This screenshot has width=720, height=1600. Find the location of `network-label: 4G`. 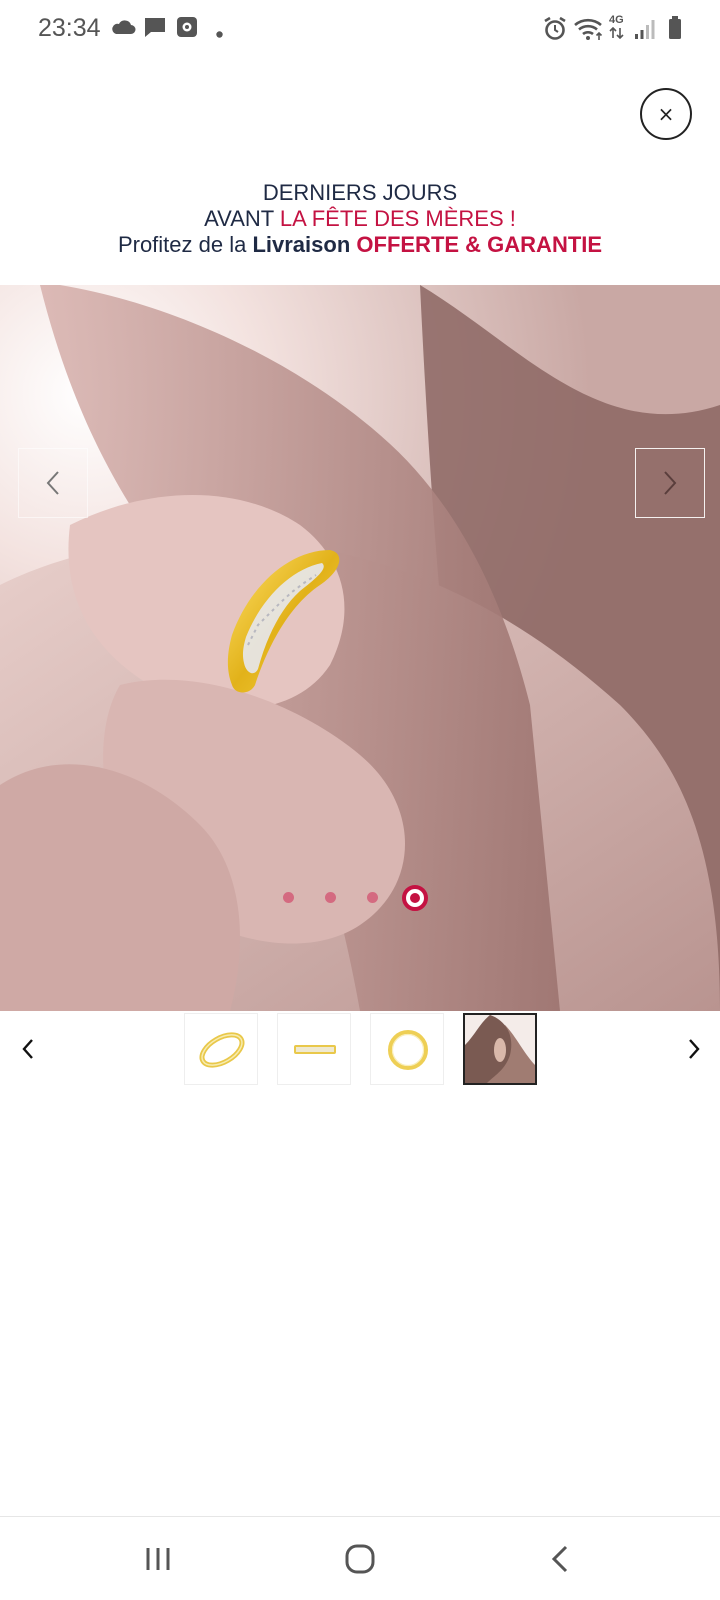

network-label: 4G is located at coordinates (616, 20).